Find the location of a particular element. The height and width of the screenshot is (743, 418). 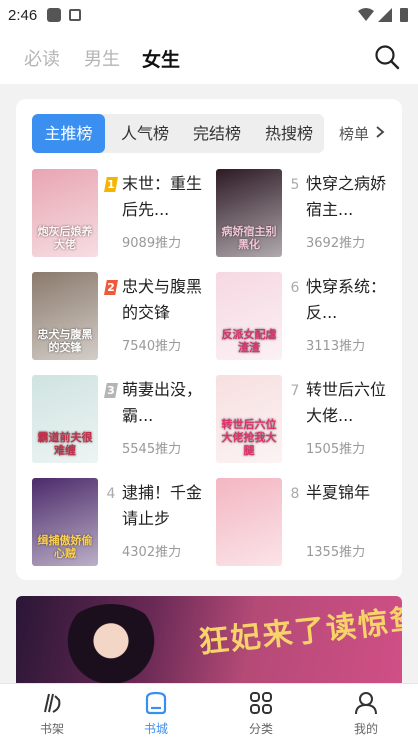

book-recommend-count: 1505推力 is located at coordinates (336, 449).